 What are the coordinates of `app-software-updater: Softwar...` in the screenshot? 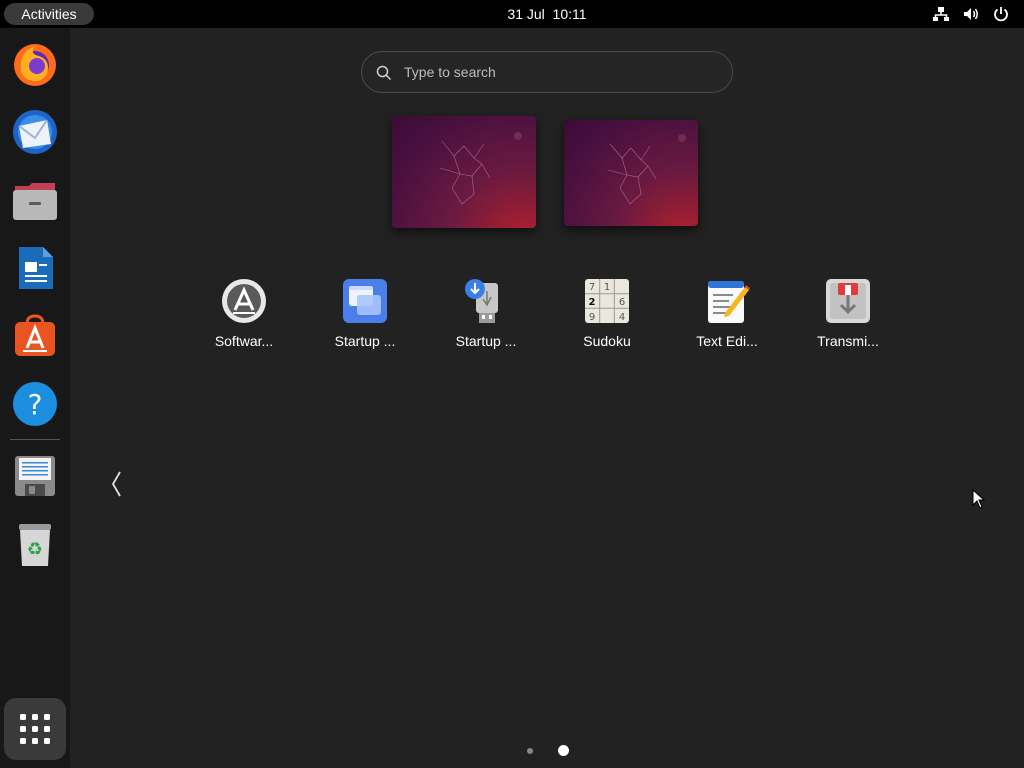 It's located at (244, 317).